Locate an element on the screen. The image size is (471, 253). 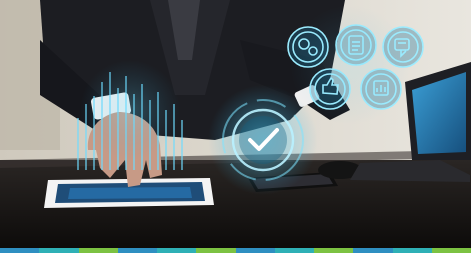
brand-color-stripe is located at coordinates (235, 250).